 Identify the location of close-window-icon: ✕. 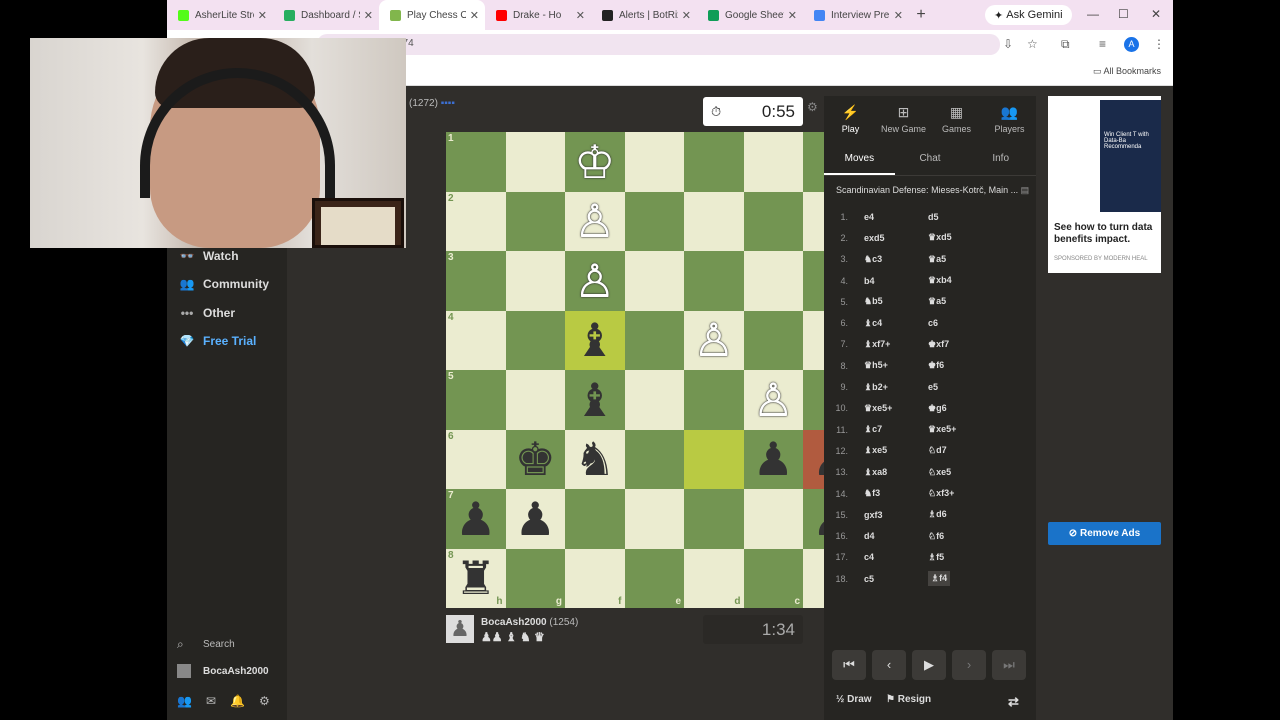
(1156, 14).